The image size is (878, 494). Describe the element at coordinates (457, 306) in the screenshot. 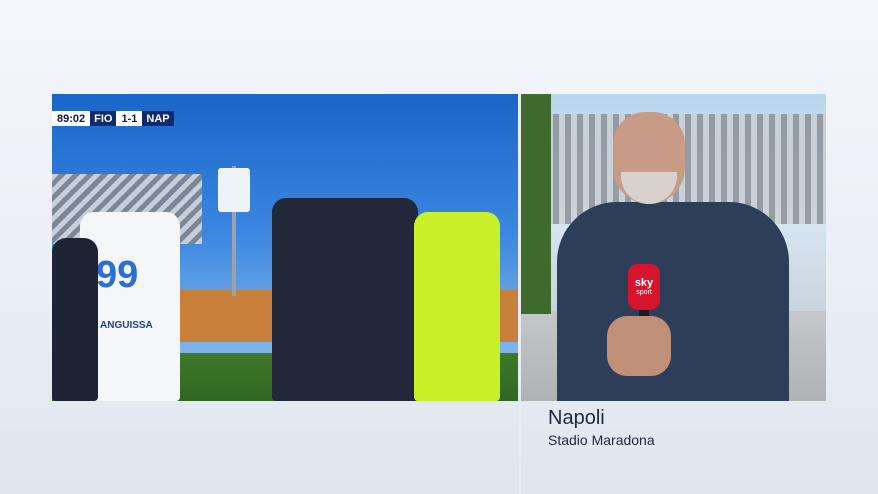

I see `referee-figure` at that location.